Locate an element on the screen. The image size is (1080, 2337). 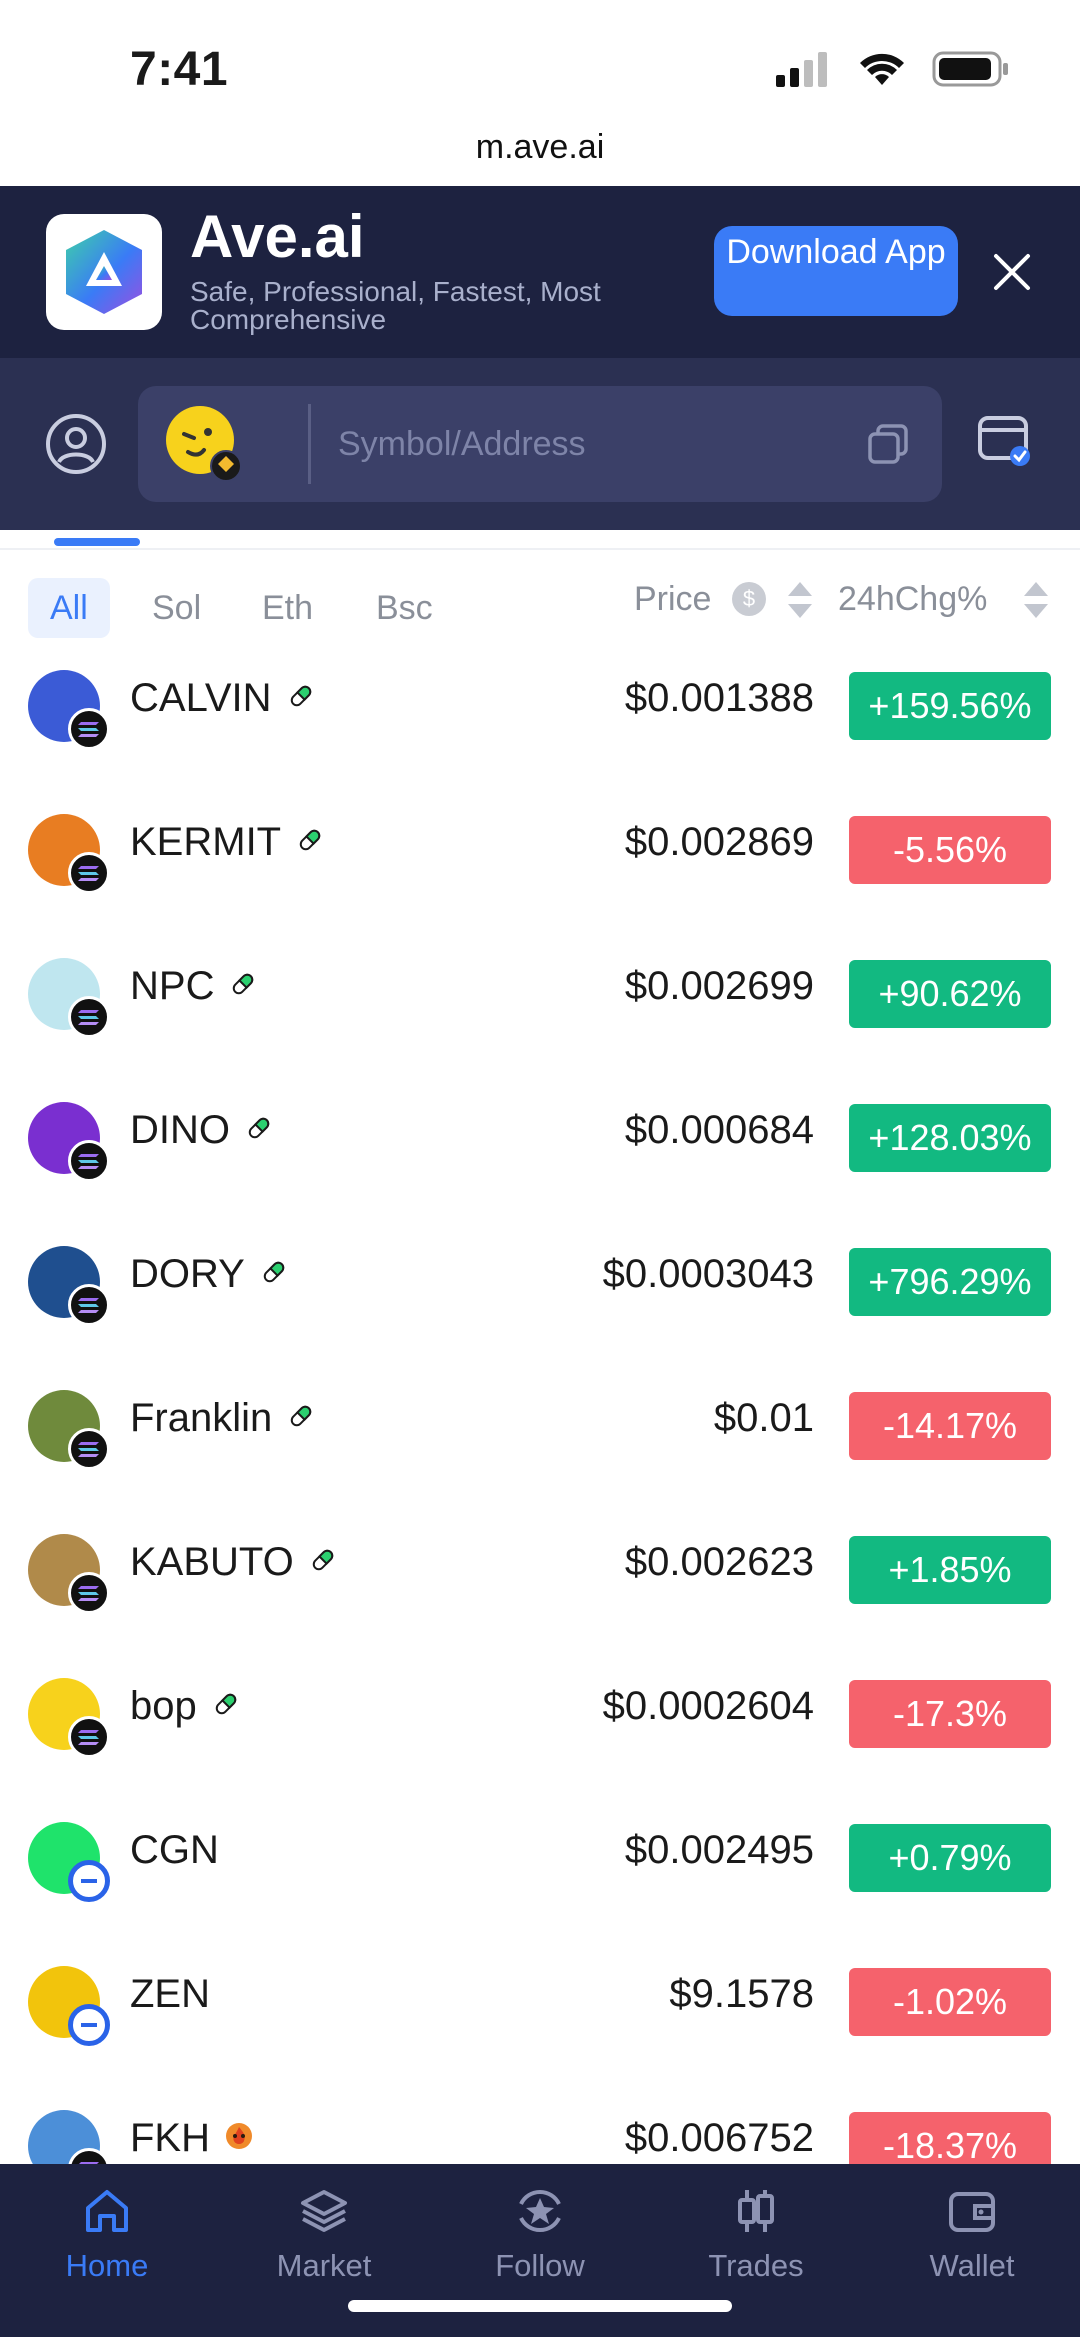
user-icon is located at coordinates (76, 444).